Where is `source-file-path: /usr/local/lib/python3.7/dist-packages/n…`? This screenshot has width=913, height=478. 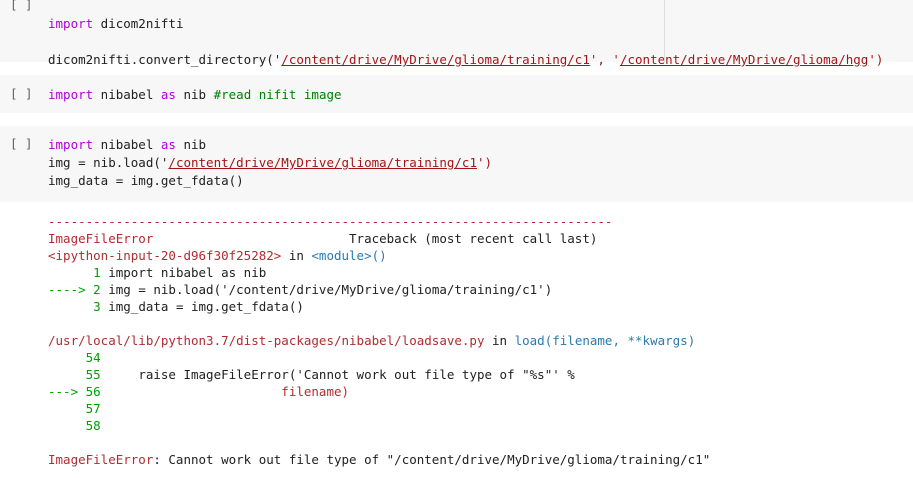 source-file-path: /usr/local/lib/python3.7/dist-packages/n… is located at coordinates (266, 340).